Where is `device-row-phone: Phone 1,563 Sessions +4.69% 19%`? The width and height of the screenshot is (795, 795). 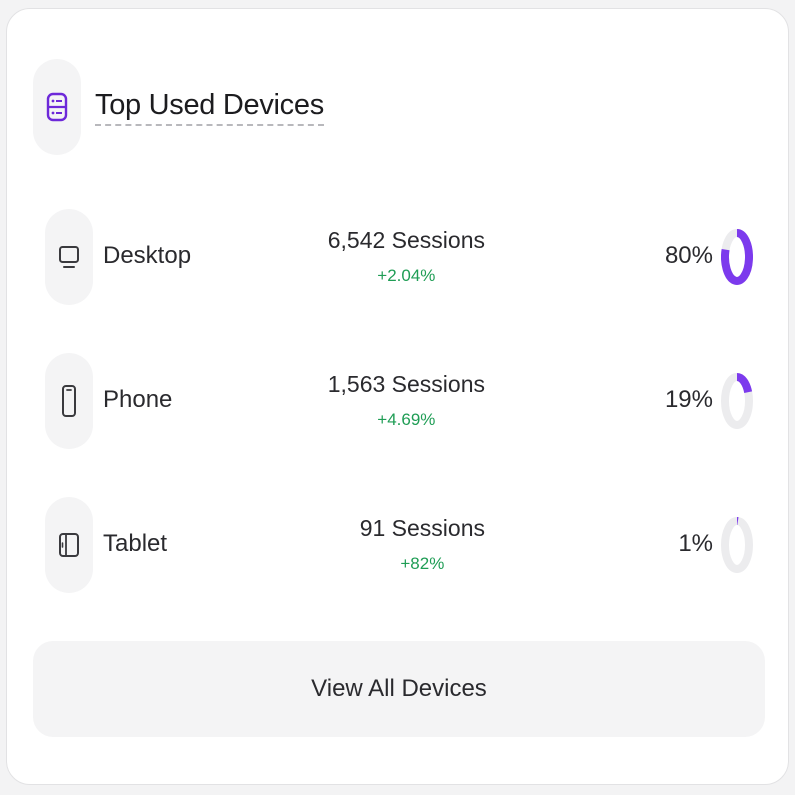 device-row-phone: Phone 1,563 Sessions +4.69% 19% is located at coordinates (399, 401).